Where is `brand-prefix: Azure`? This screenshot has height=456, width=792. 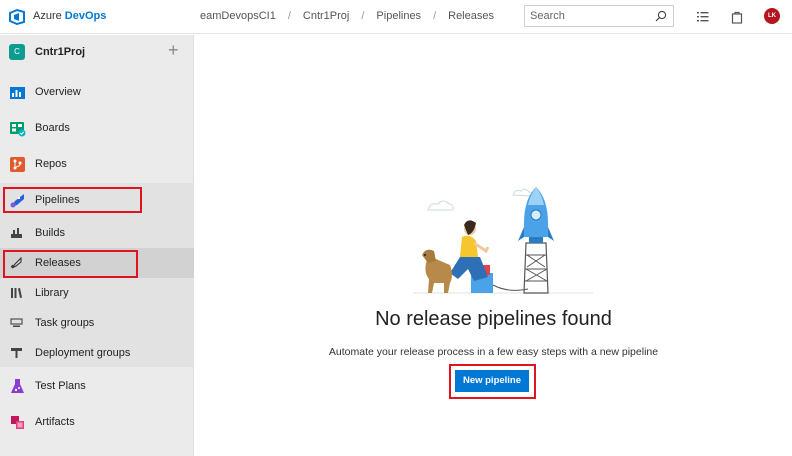
brand-prefix: Azure is located at coordinates (49, 16).